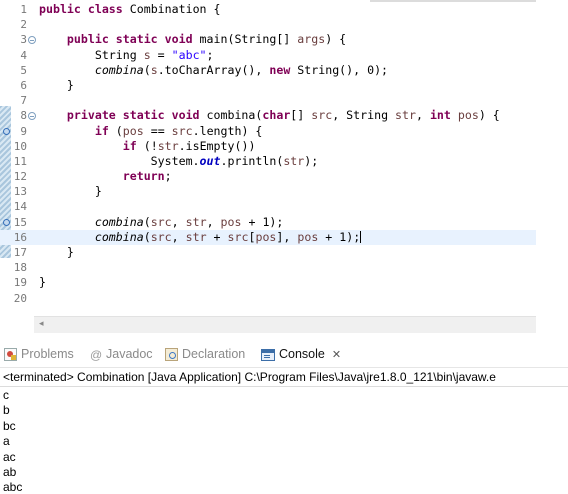 This screenshot has height=494, width=568. Describe the element at coordinates (443, 115) in the screenshot. I see `code-token: int` at that location.